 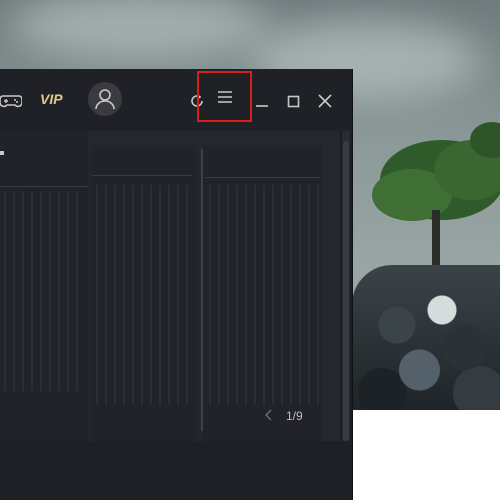 I want to click on scrollbar-thumb, so click(x=346, y=291).